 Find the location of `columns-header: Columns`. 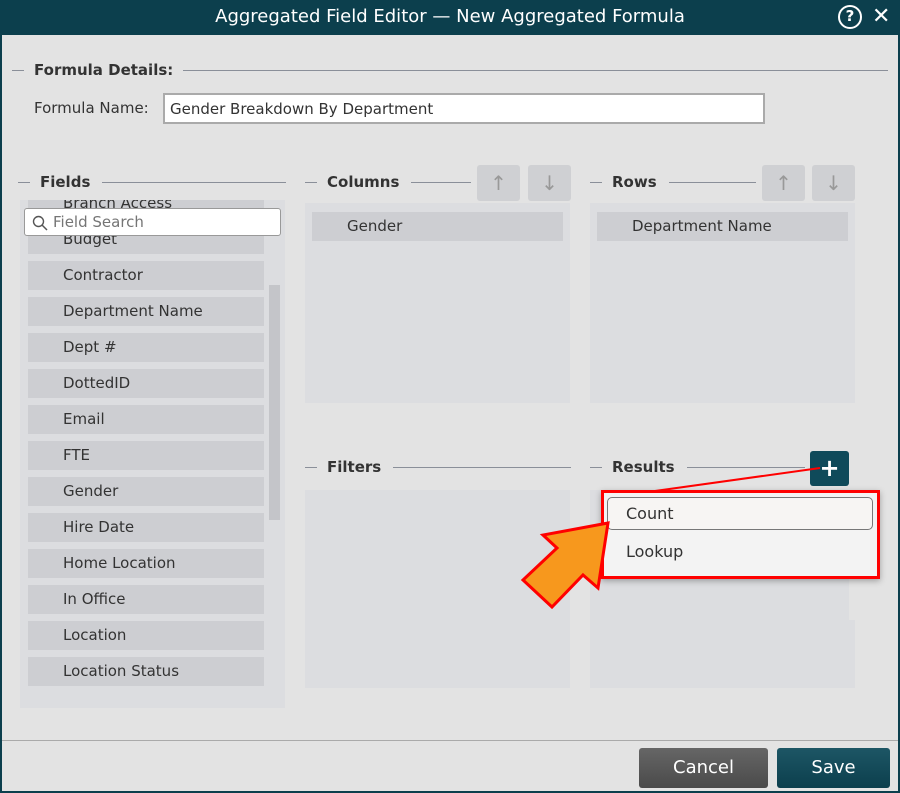

columns-header: Columns is located at coordinates (388, 182).